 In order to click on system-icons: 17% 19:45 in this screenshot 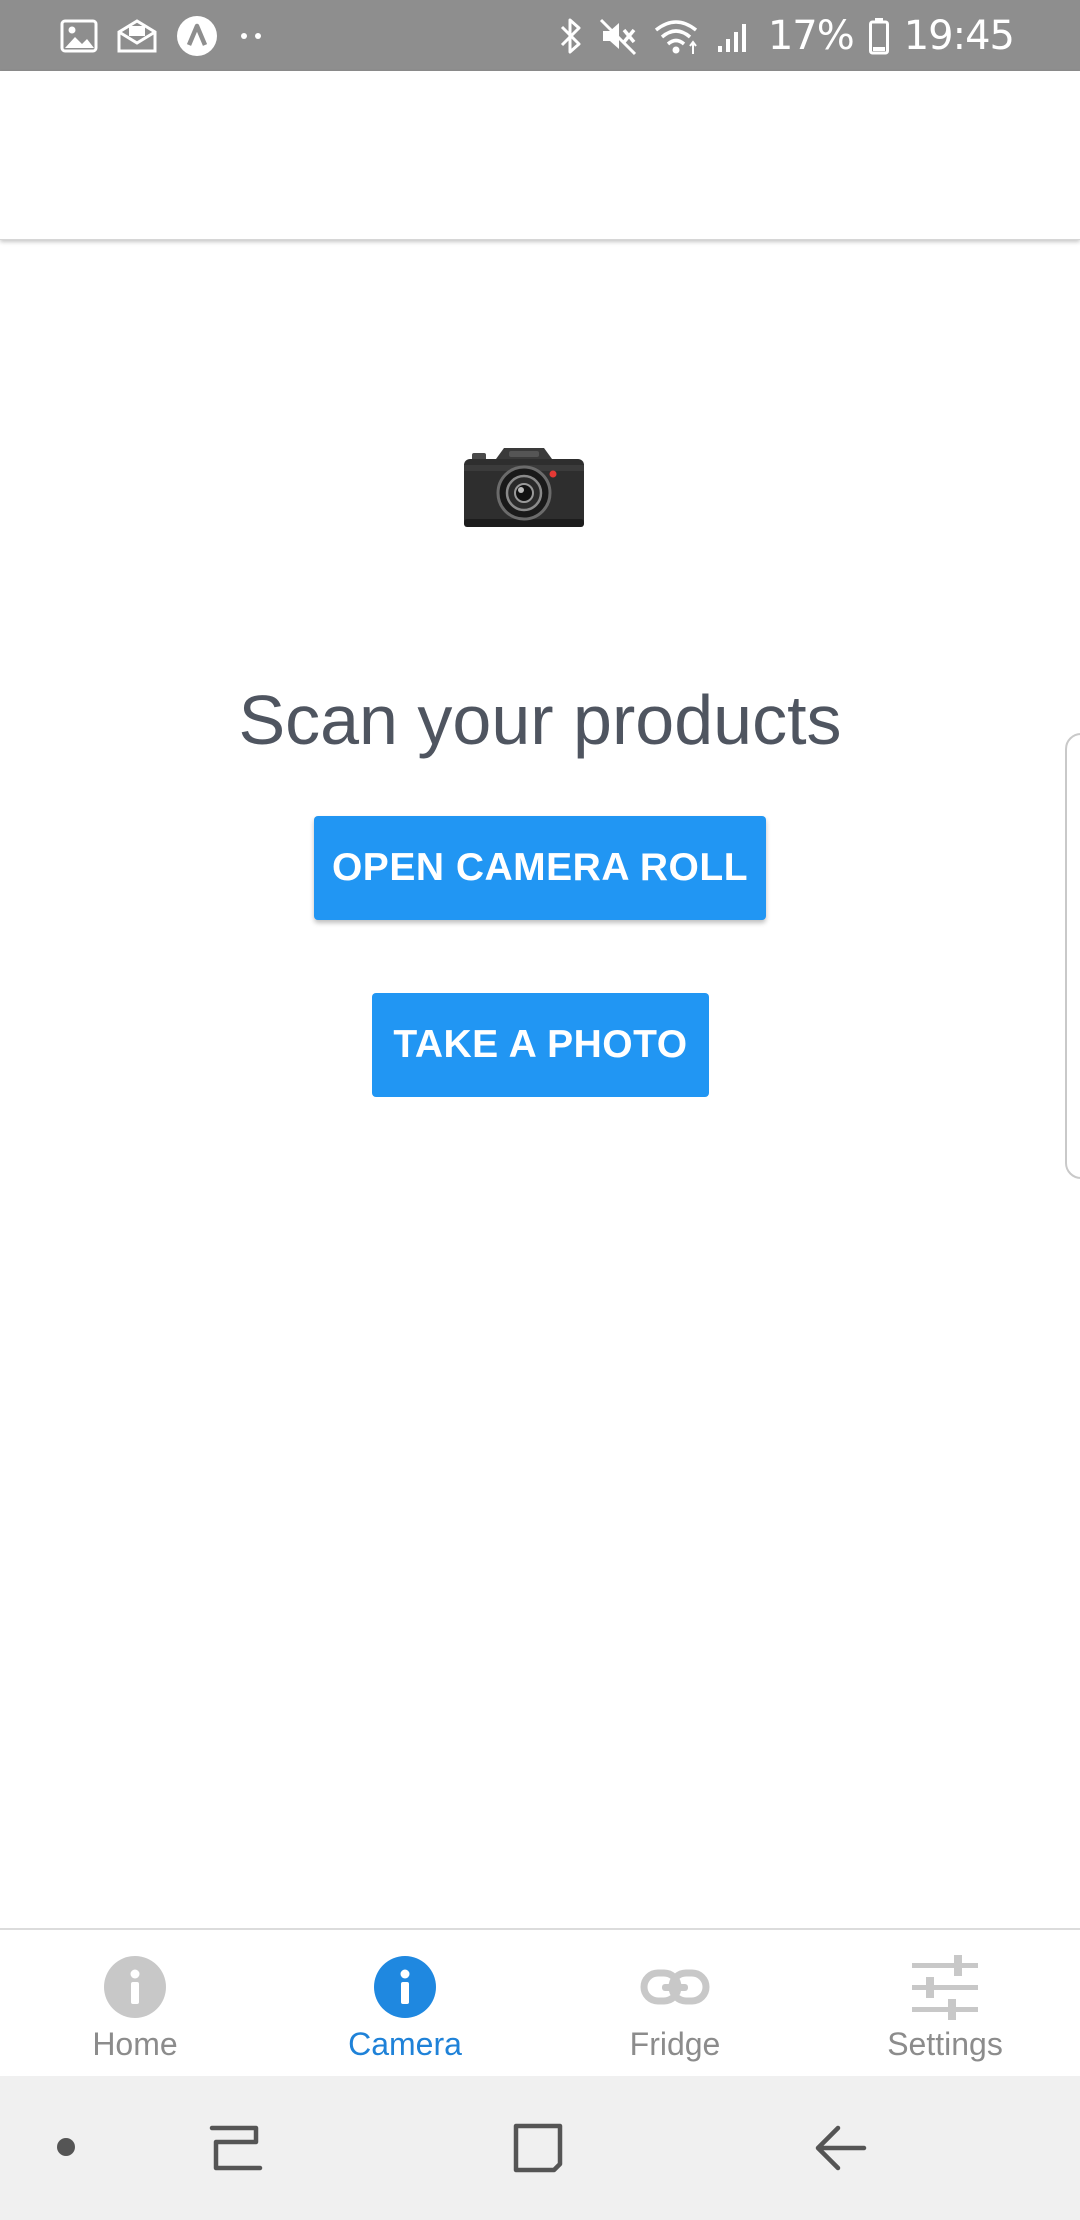, I will do `click(786, 35)`.